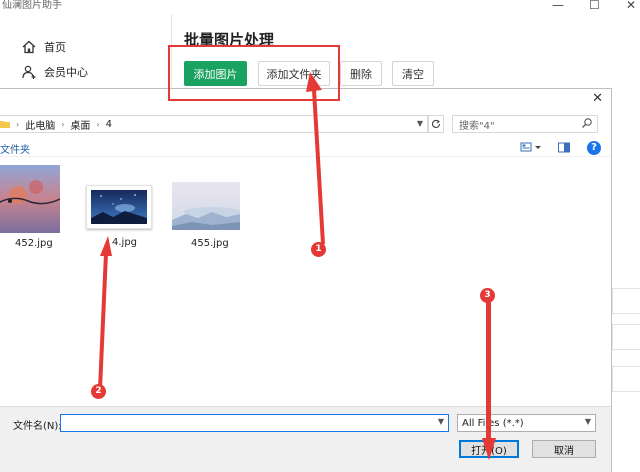 Image resolution: width=640 pixels, height=472 pixels. Describe the element at coordinates (487, 295) in the screenshot. I see `annotation-marker-3: 3` at that location.